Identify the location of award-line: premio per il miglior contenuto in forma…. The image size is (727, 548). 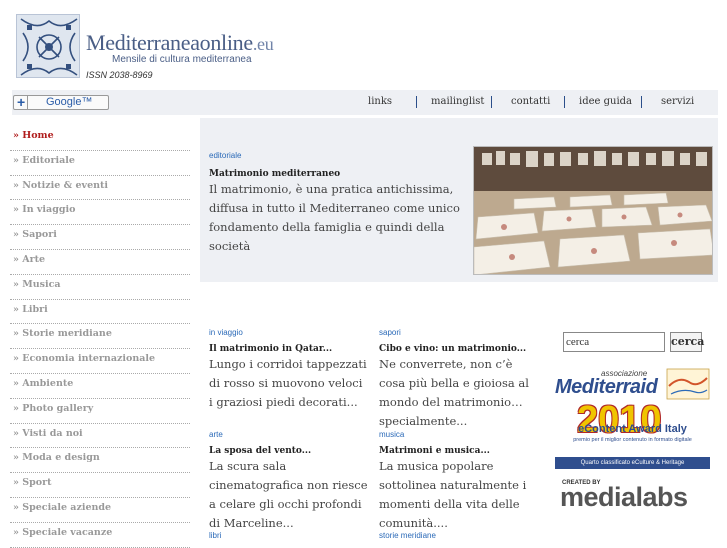
(632, 440).